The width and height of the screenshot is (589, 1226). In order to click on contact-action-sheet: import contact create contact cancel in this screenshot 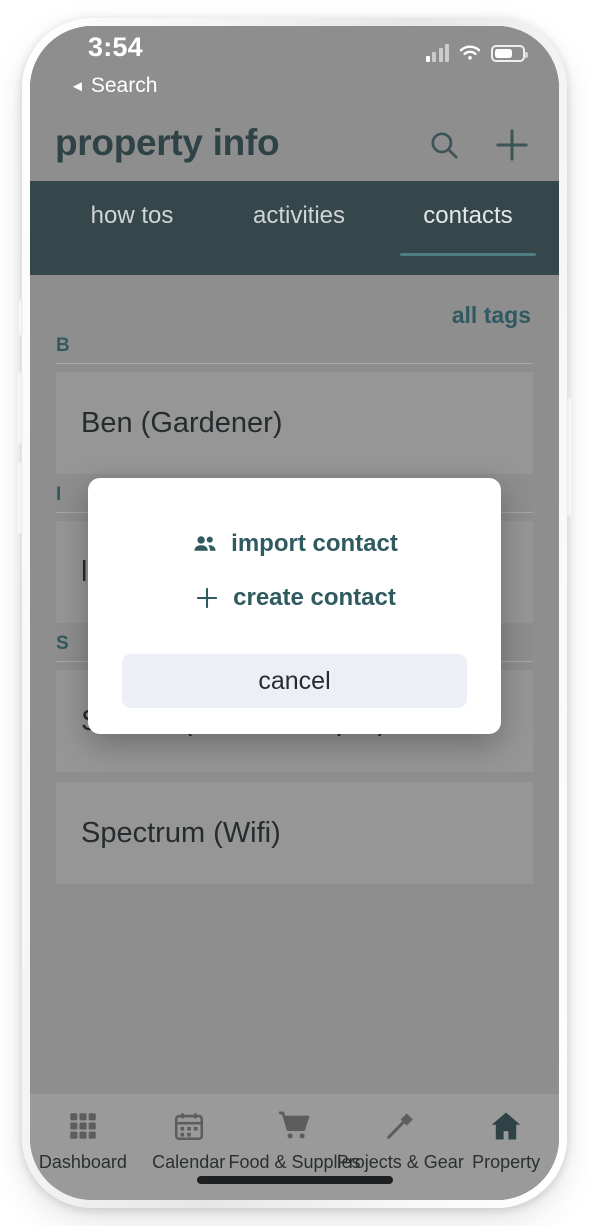, I will do `click(294, 606)`.